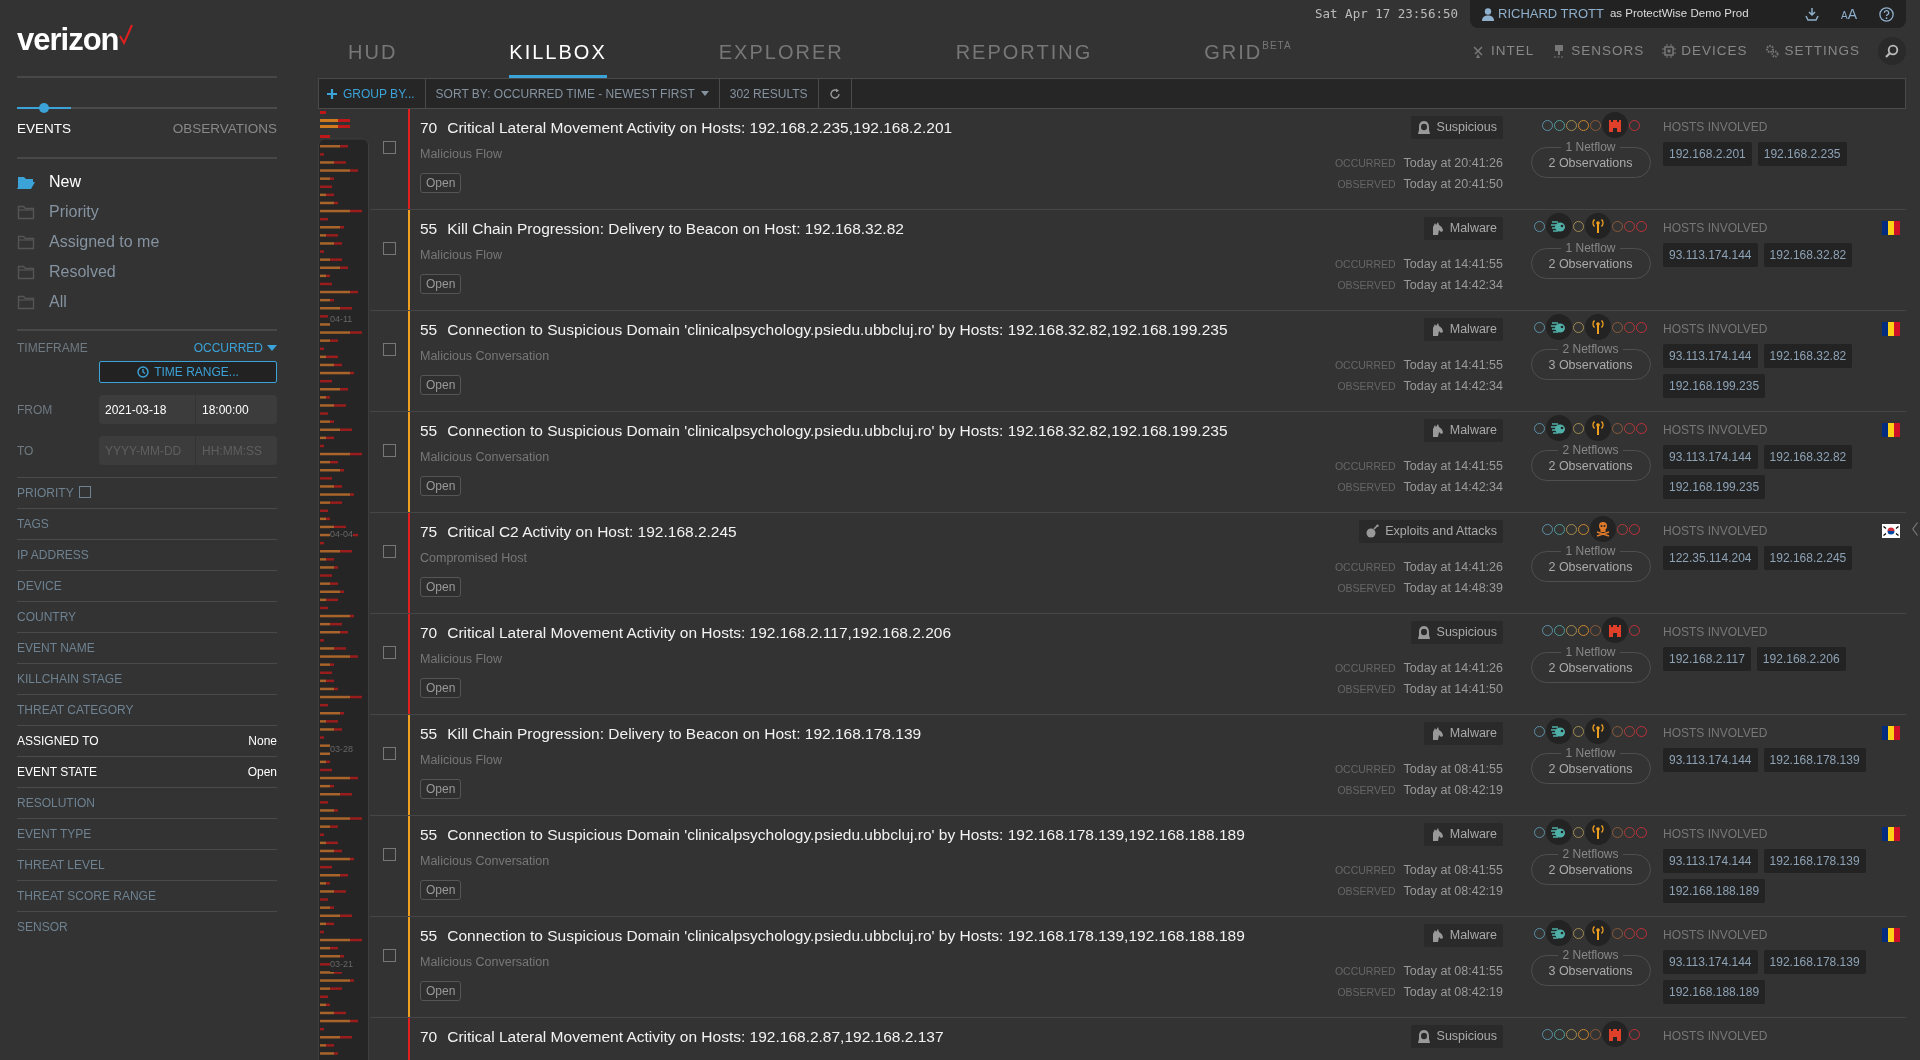  I want to click on filter-label: SENSOR, so click(42, 927).